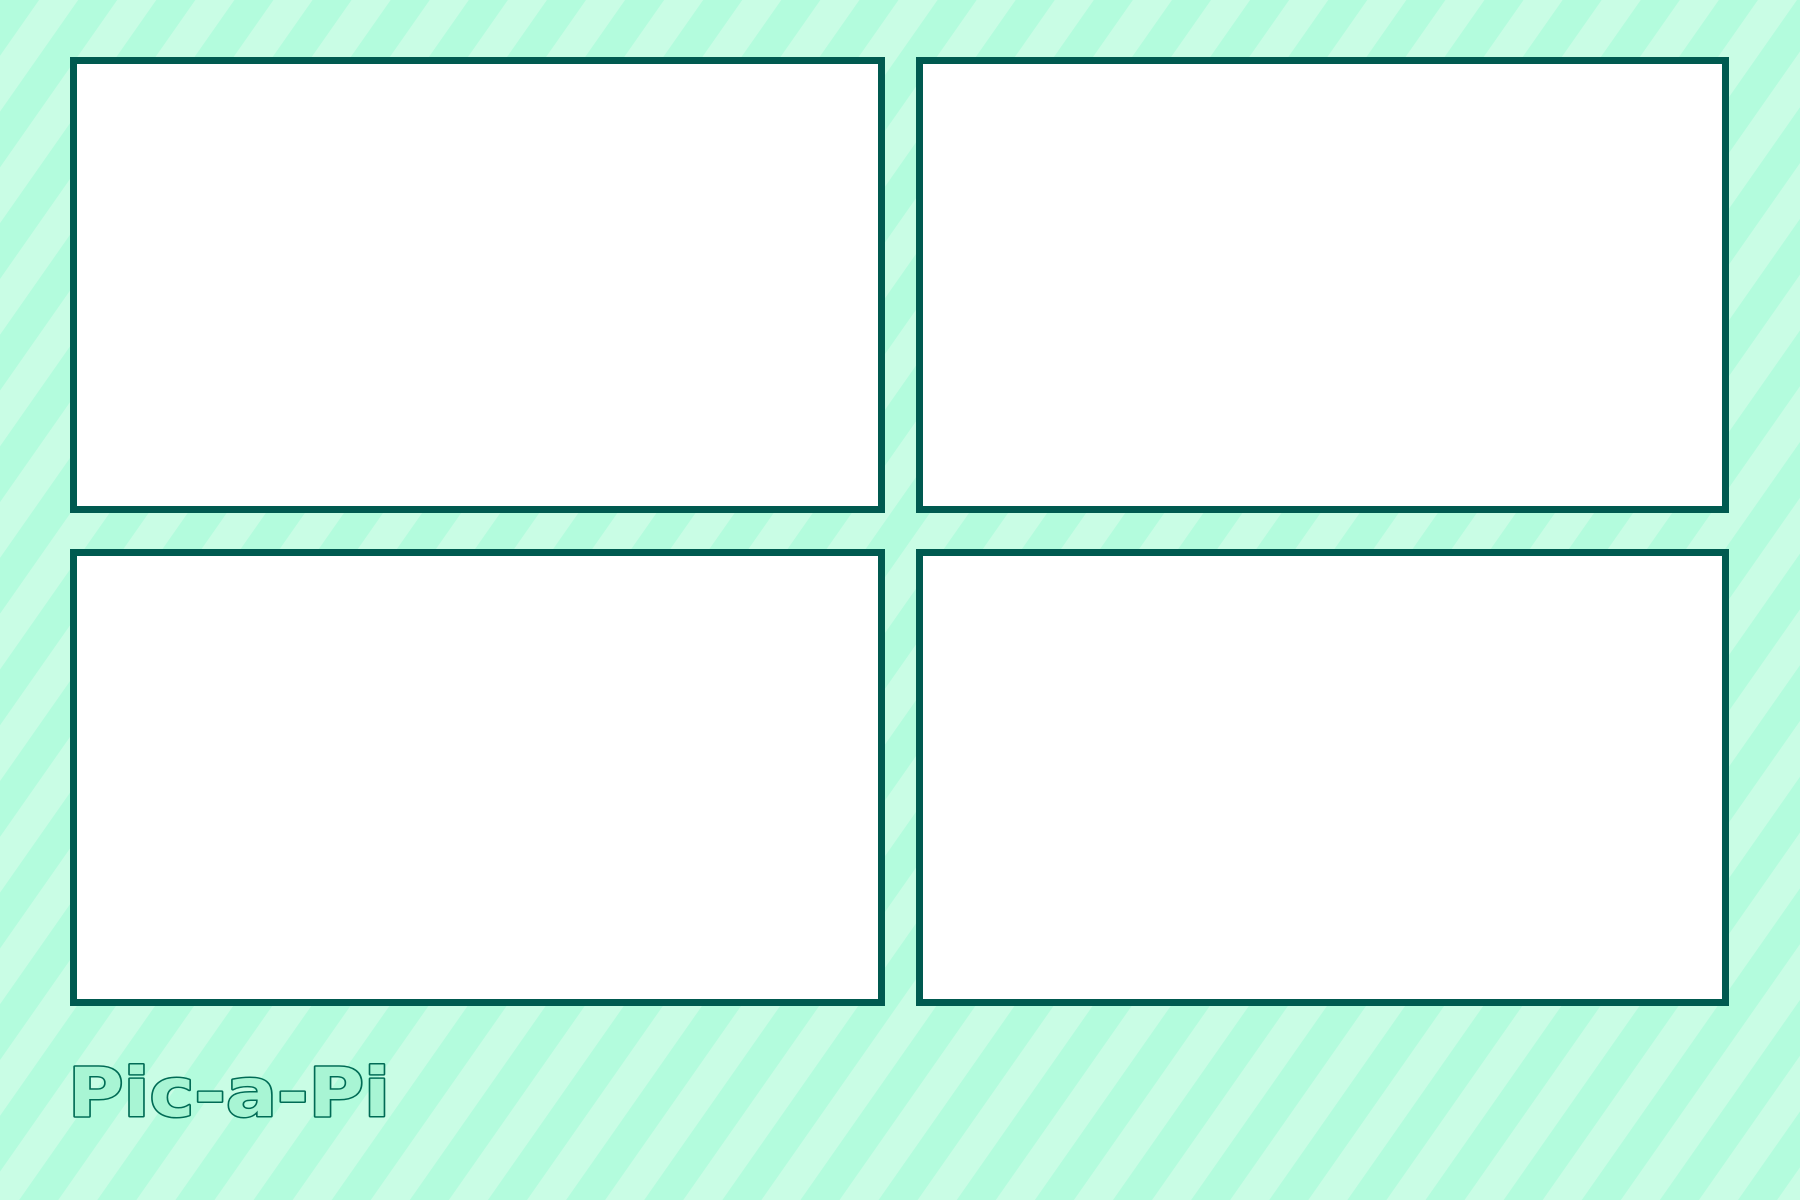 This screenshot has width=1800, height=1200. I want to click on logo-text: Pic-a-Pi, so click(229, 1092).